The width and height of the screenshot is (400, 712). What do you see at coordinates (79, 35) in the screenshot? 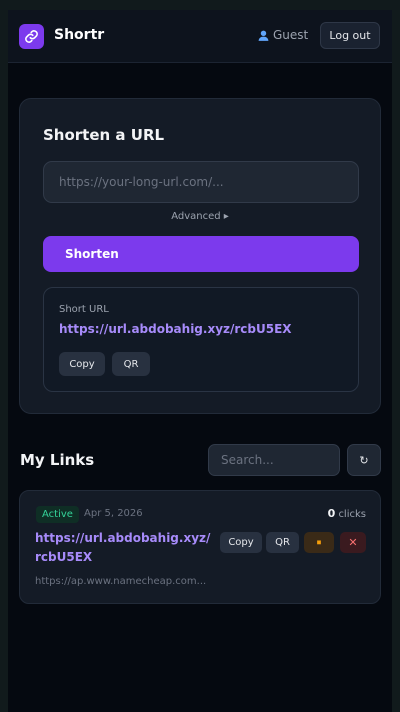
I see `brand-name: Shortr` at bounding box center [79, 35].